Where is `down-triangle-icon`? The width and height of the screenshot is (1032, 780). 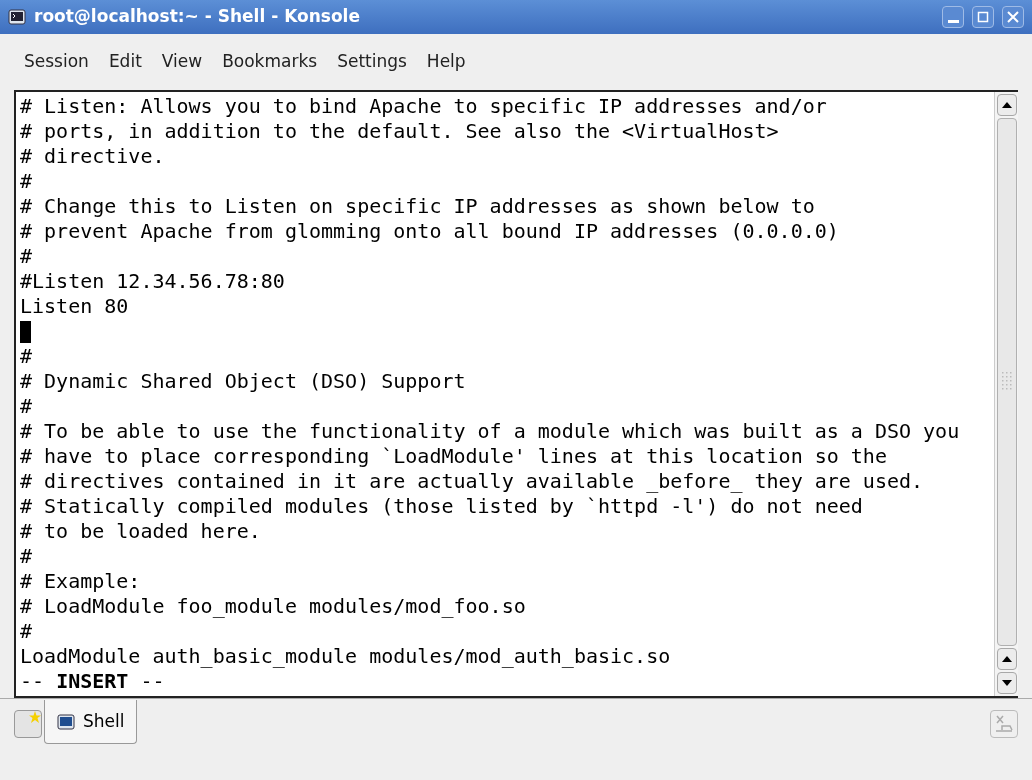
down-triangle-icon is located at coordinates (1006, 683).